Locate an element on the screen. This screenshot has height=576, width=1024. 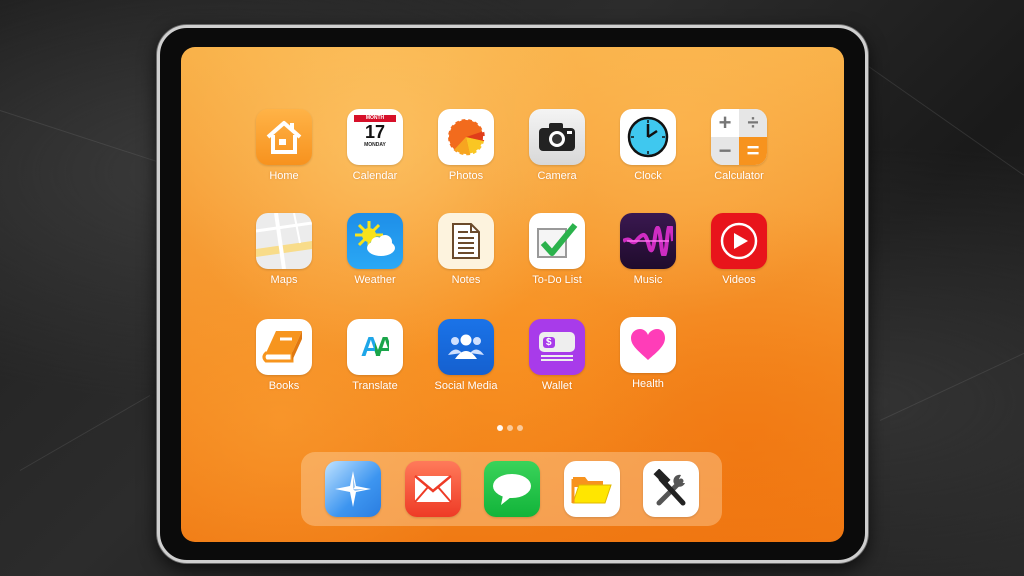
calendar-weekday: MONDAY is located at coordinates (375, 145).